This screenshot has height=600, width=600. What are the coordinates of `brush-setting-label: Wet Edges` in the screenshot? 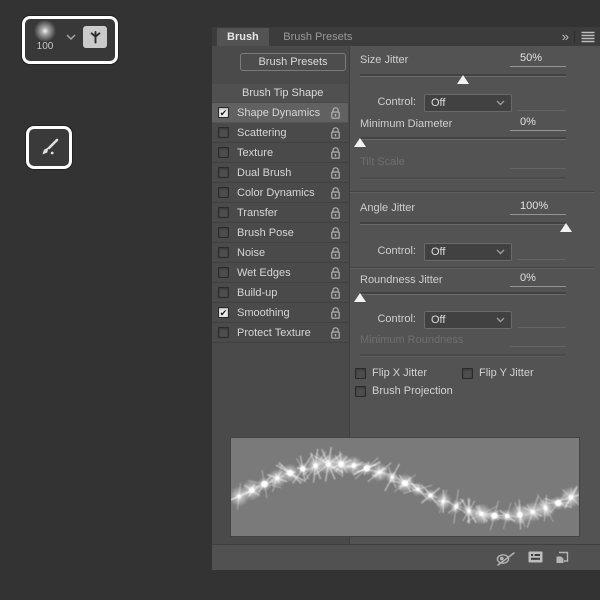 It's located at (264, 272).